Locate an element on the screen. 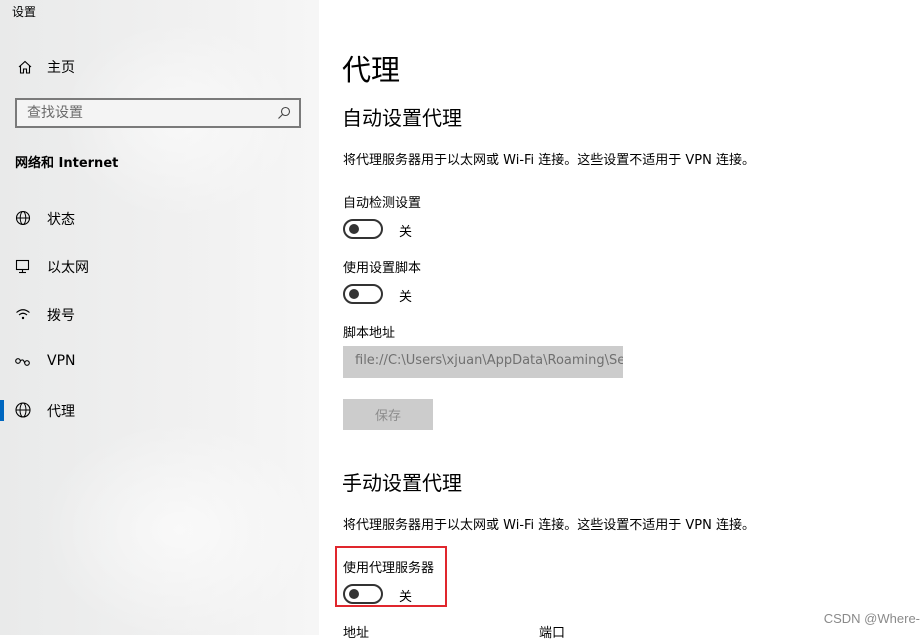 This screenshot has width=924, height=641. address-label: 地址 is located at coordinates (356, 633).